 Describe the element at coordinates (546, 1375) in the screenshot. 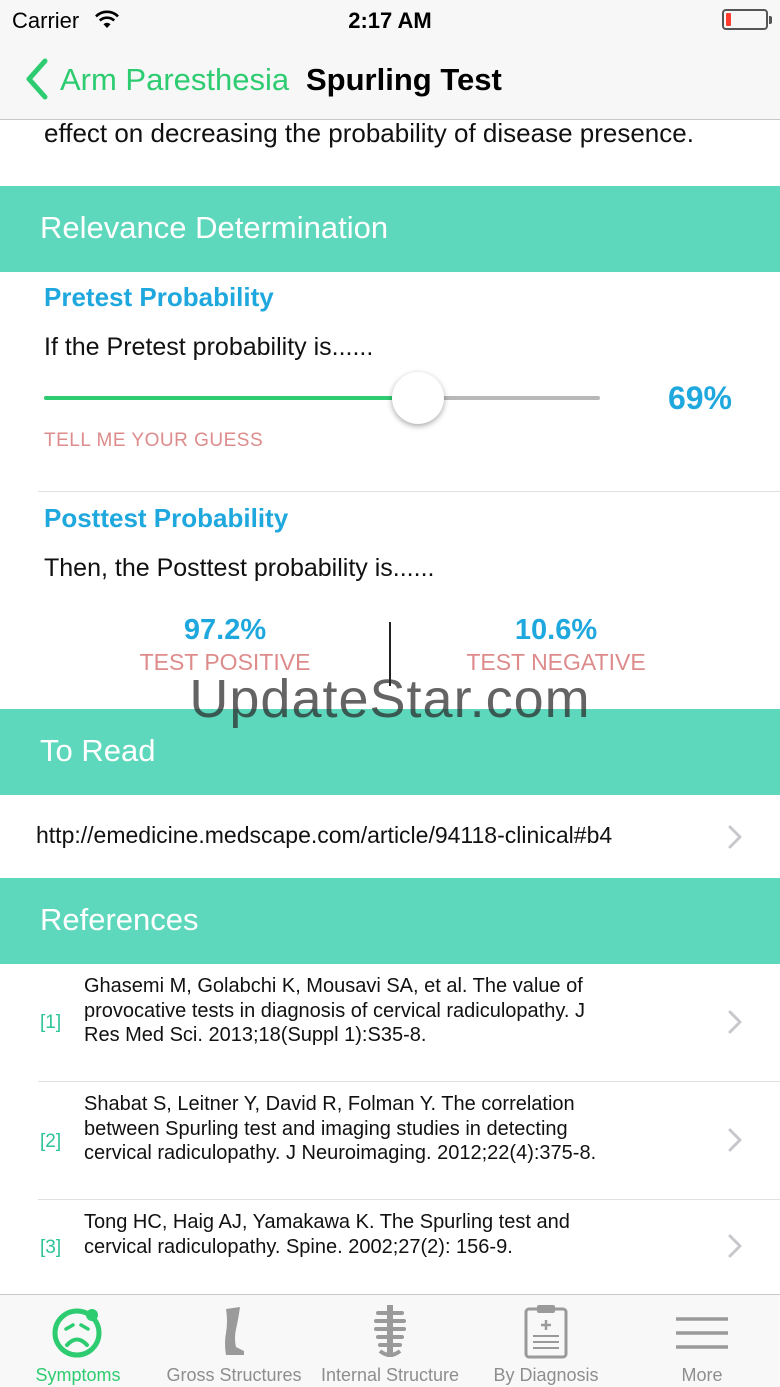

I see `tab-label: By Diagnosis` at that location.